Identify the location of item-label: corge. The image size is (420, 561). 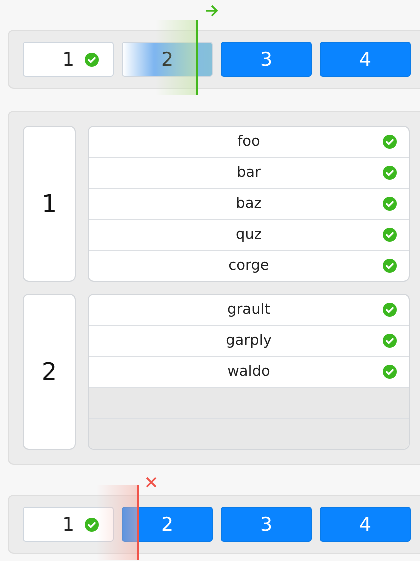
(249, 266).